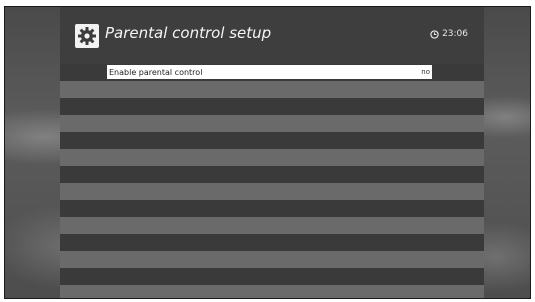  What do you see at coordinates (188, 33) in the screenshot?
I see `page-title: Parental control setup` at bounding box center [188, 33].